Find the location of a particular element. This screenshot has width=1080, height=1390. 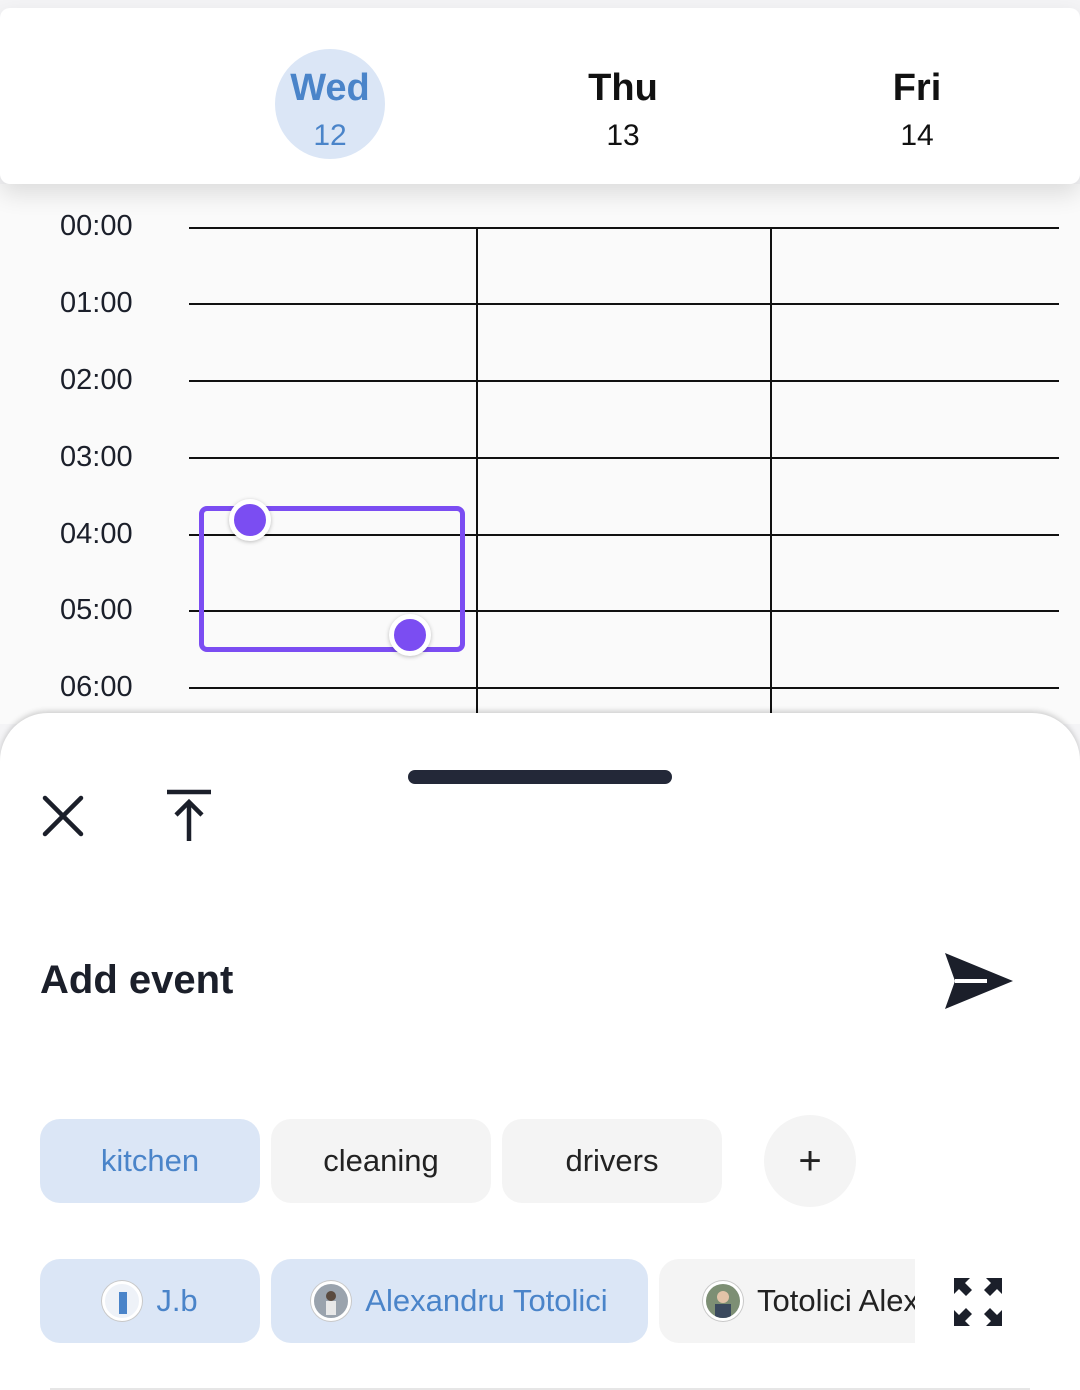

hour-label: 04:00 is located at coordinates (96, 534).